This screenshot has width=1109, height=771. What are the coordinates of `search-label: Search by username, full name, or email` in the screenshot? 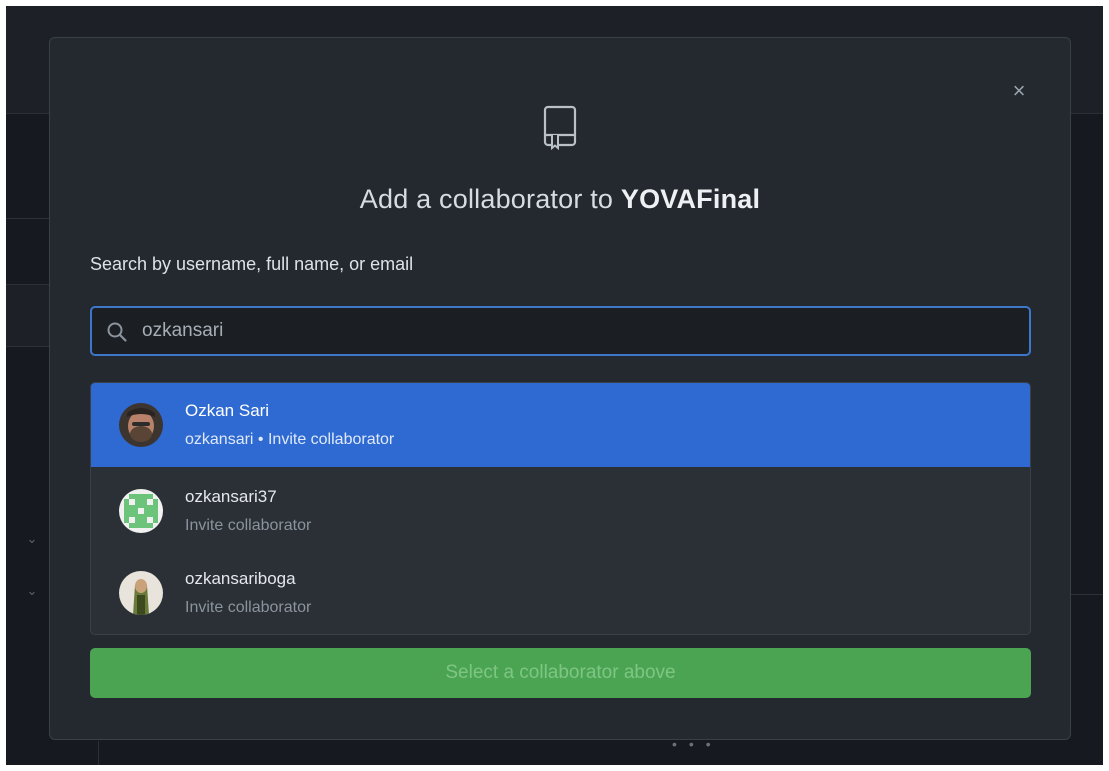 It's located at (252, 264).